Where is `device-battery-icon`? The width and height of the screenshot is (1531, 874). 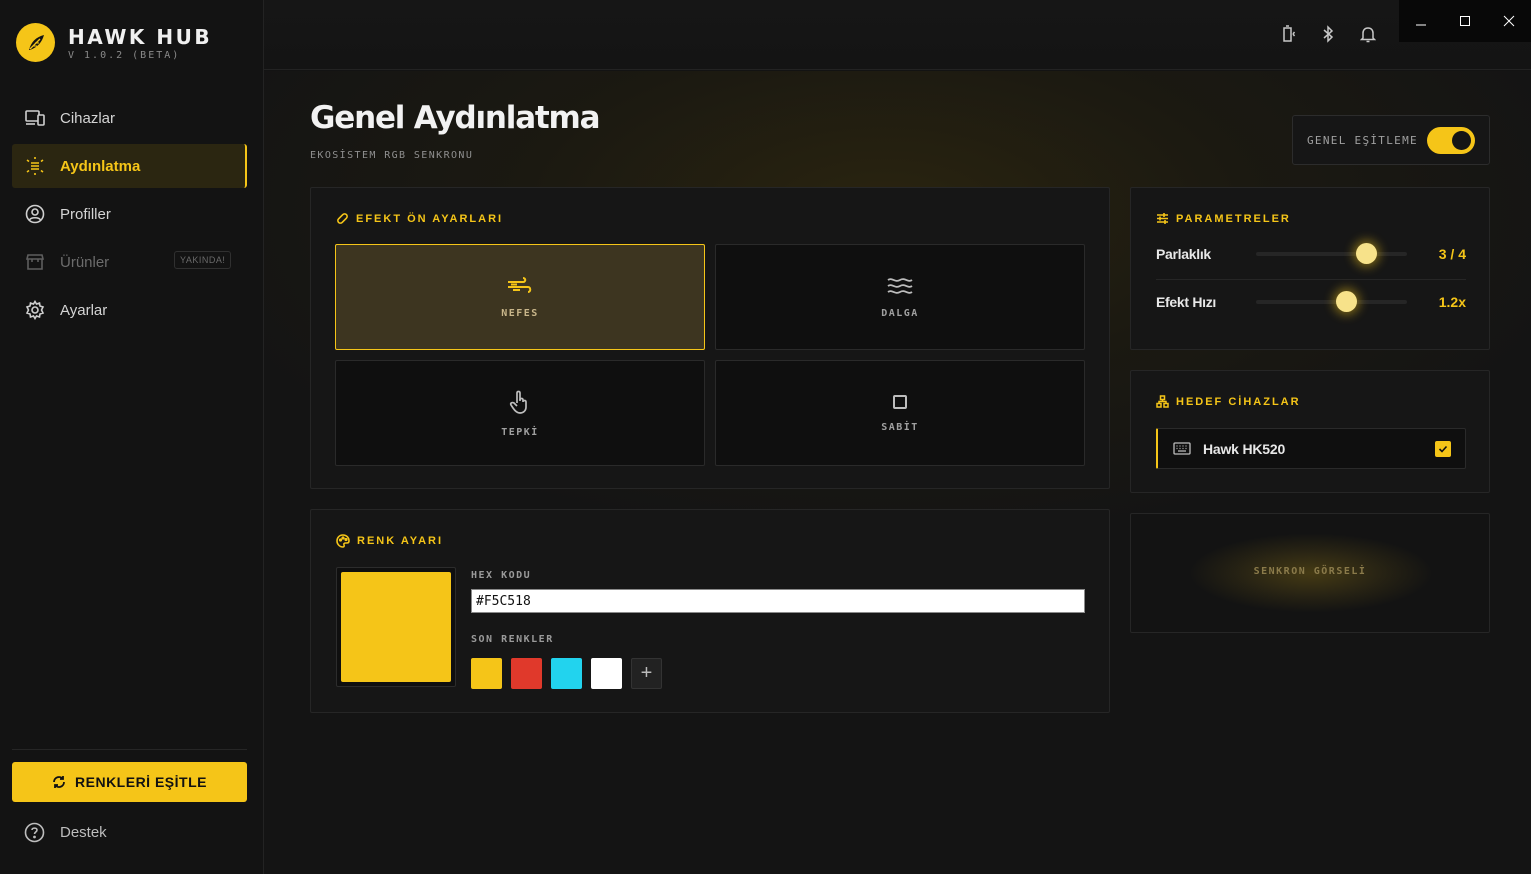 device-battery-icon is located at coordinates (1289, 34).